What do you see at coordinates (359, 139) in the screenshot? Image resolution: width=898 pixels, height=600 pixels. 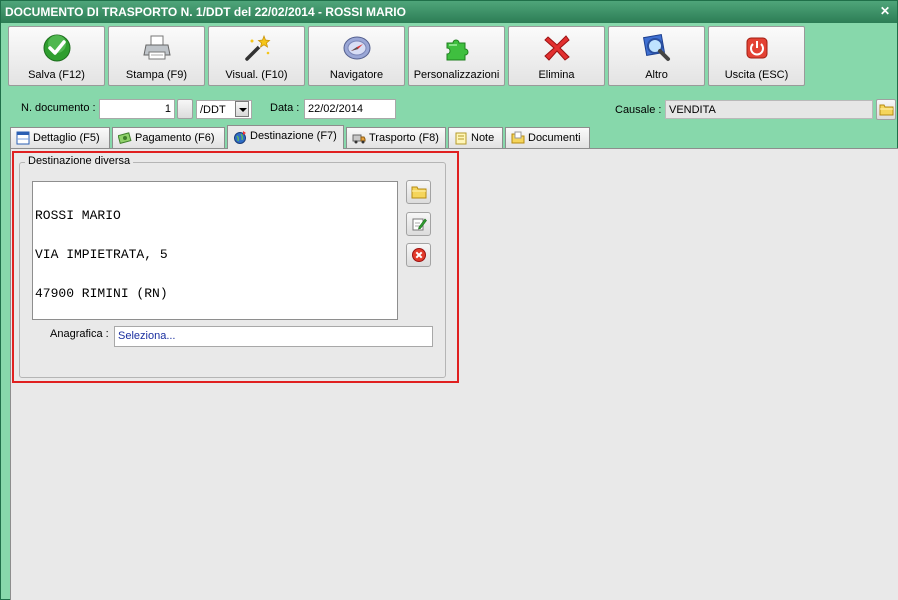 I see `truck-icon` at bounding box center [359, 139].